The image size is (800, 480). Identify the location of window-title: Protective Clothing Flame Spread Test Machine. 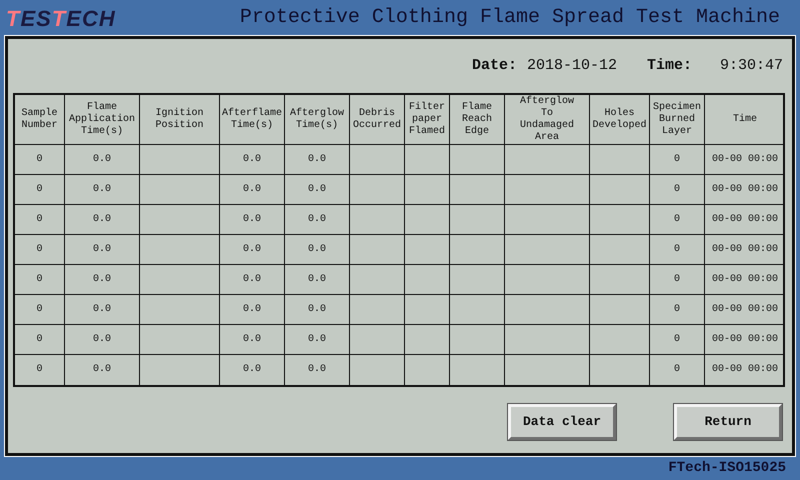
(510, 18).